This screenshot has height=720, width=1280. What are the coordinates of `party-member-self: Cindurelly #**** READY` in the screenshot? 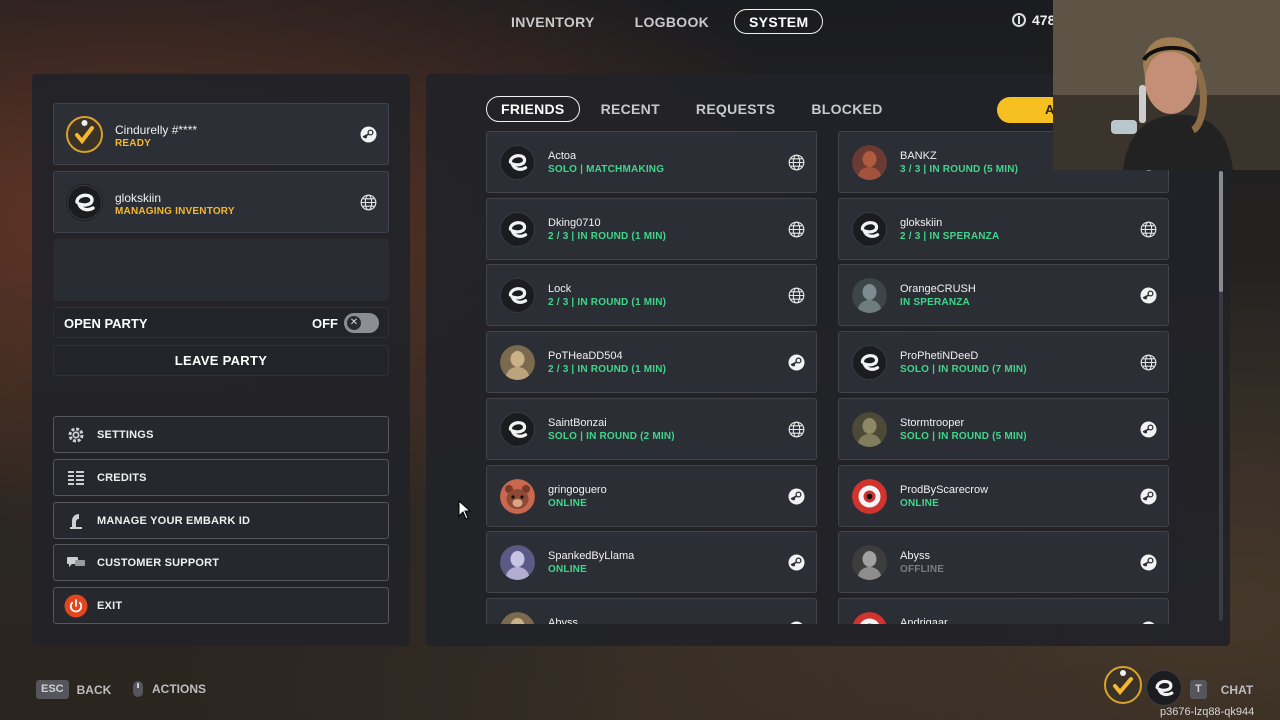 It's located at (221, 134).